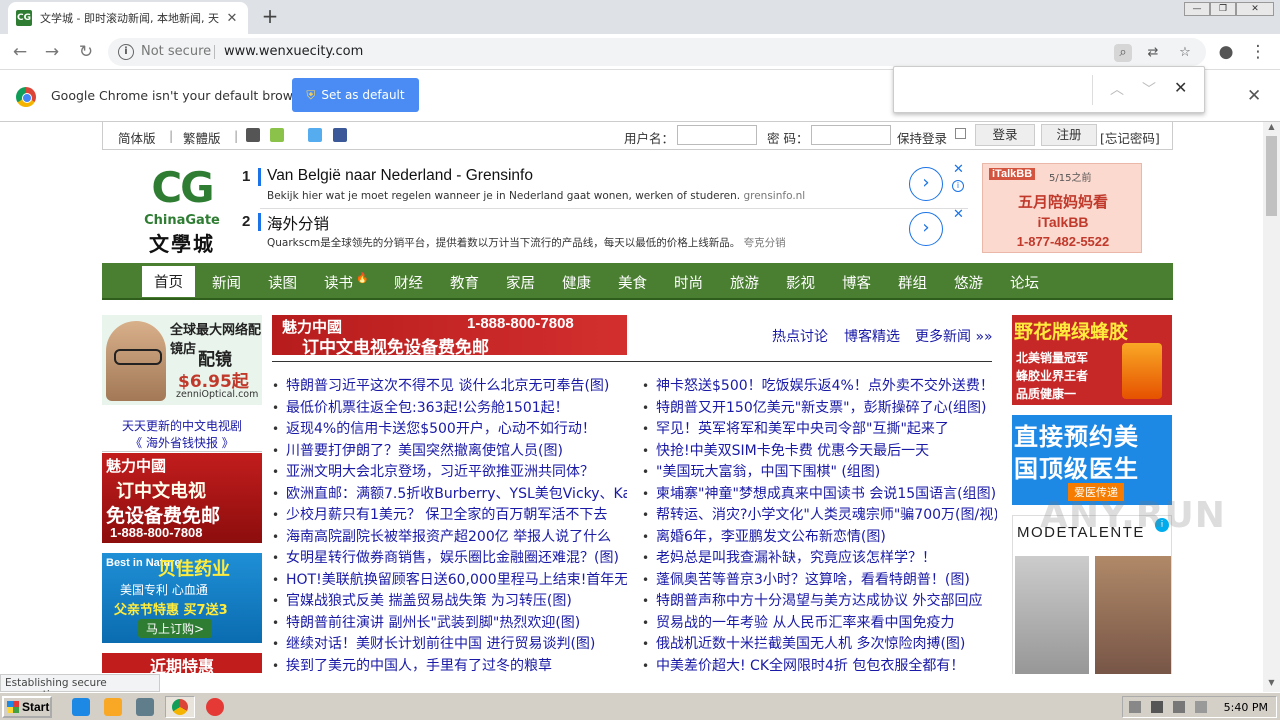 This screenshot has width=1280, height=720. I want to click on android-icon, so click(277, 135).